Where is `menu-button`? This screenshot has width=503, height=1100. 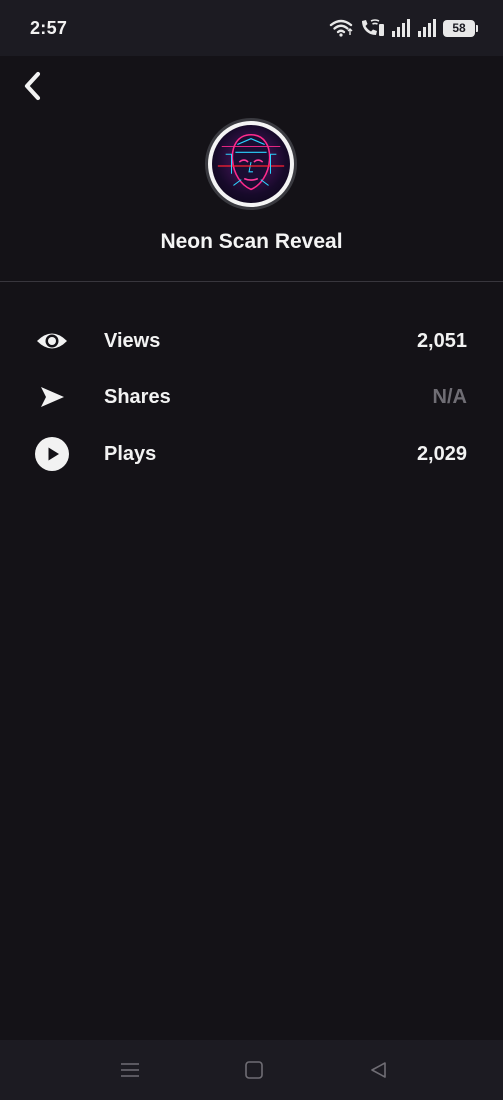 menu-button is located at coordinates (130, 1070).